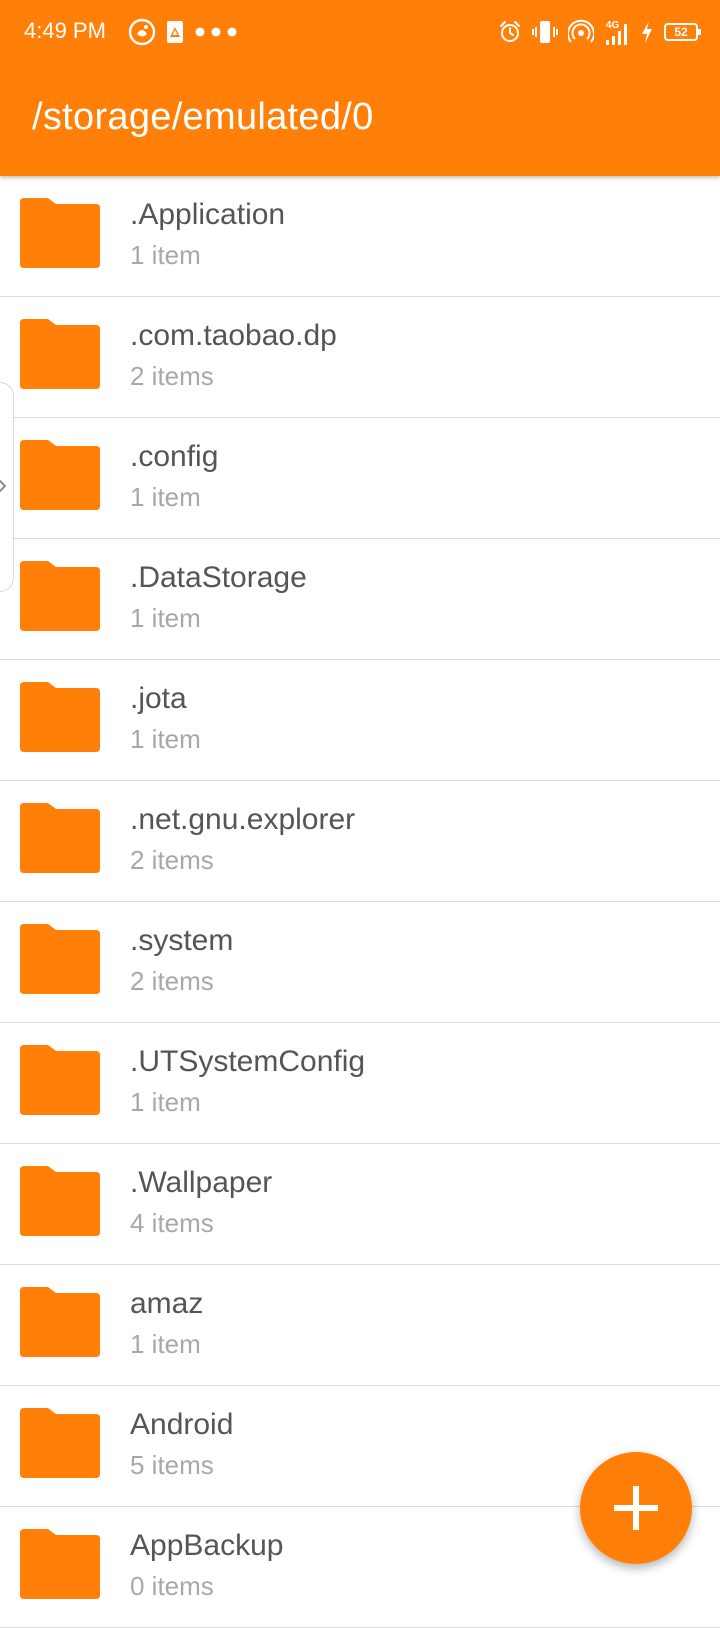  What do you see at coordinates (3, 486) in the screenshot?
I see `chevron-right-icon` at bounding box center [3, 486].